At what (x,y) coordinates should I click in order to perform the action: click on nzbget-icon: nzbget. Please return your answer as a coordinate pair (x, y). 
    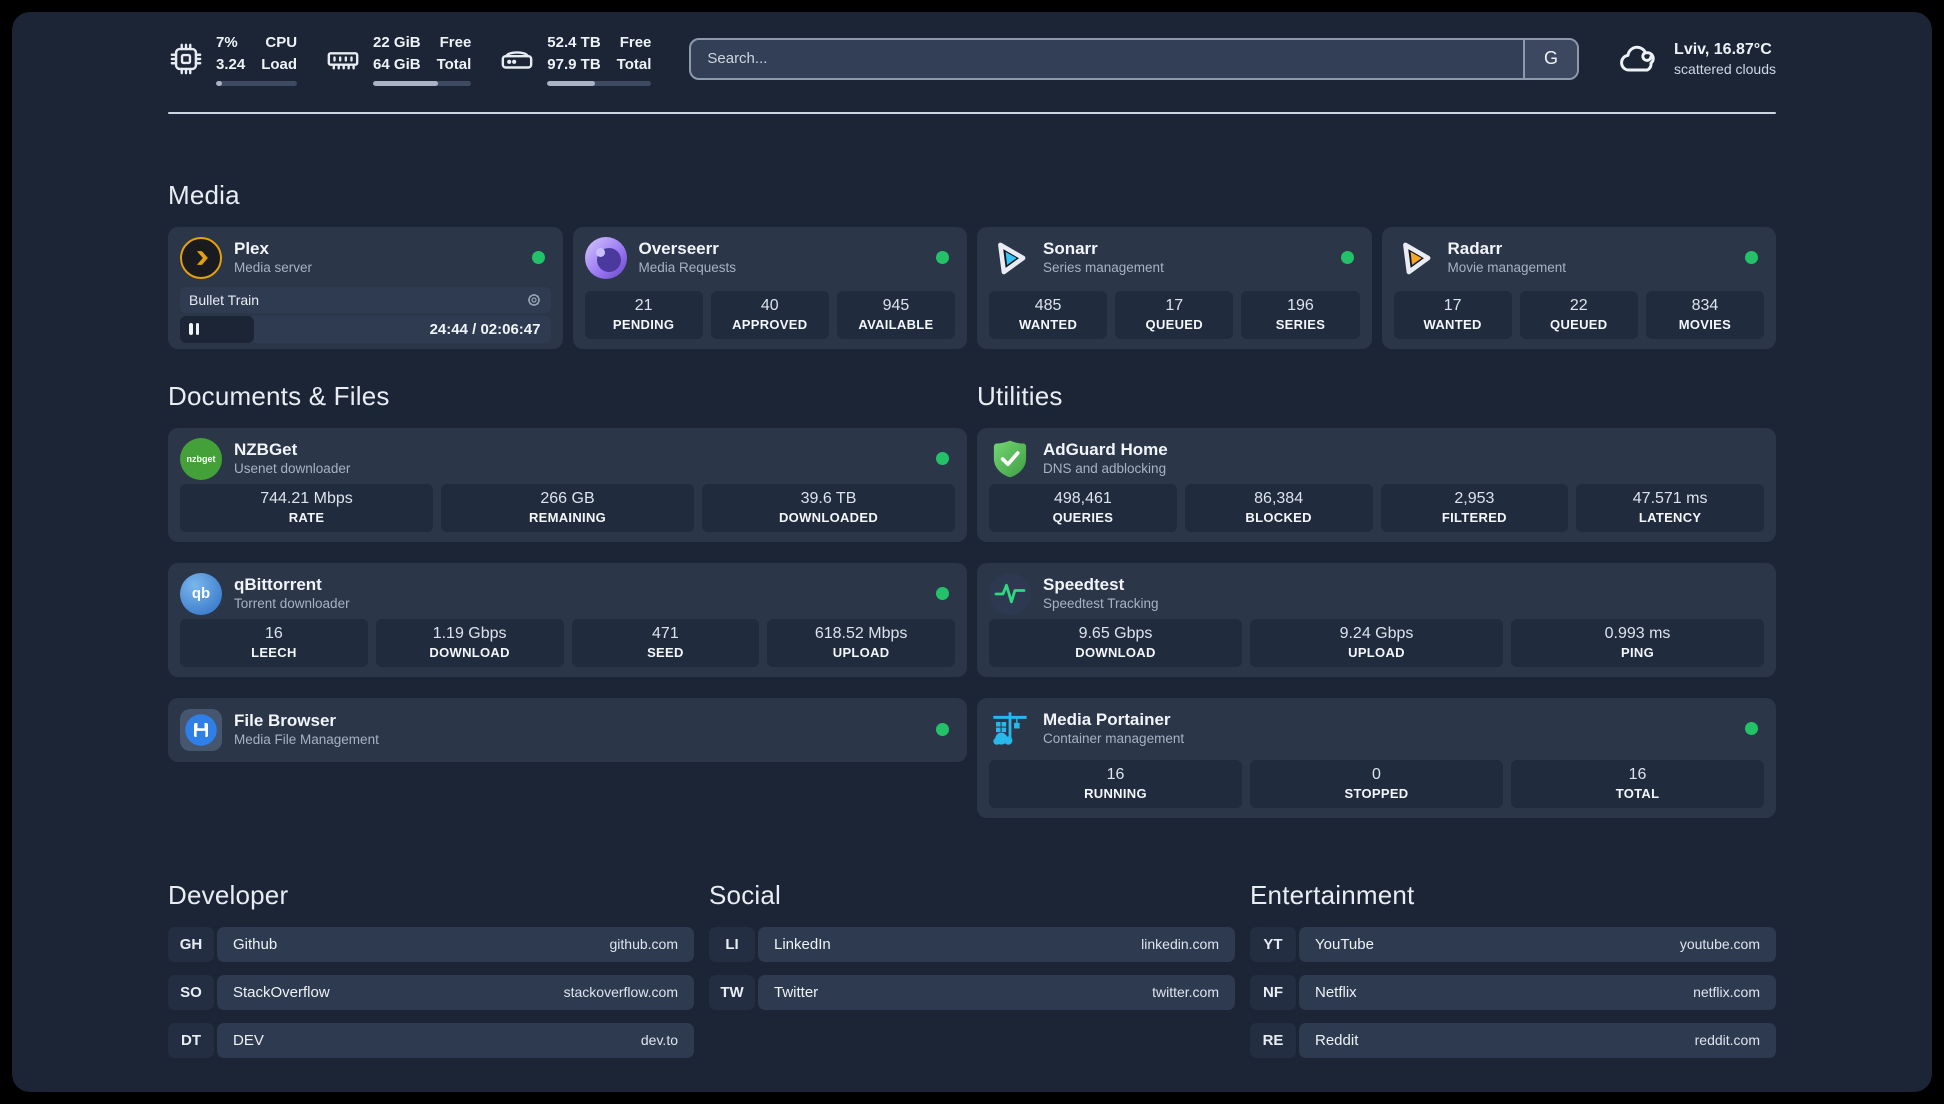
    Looking at the image, I should click on (201, 458).